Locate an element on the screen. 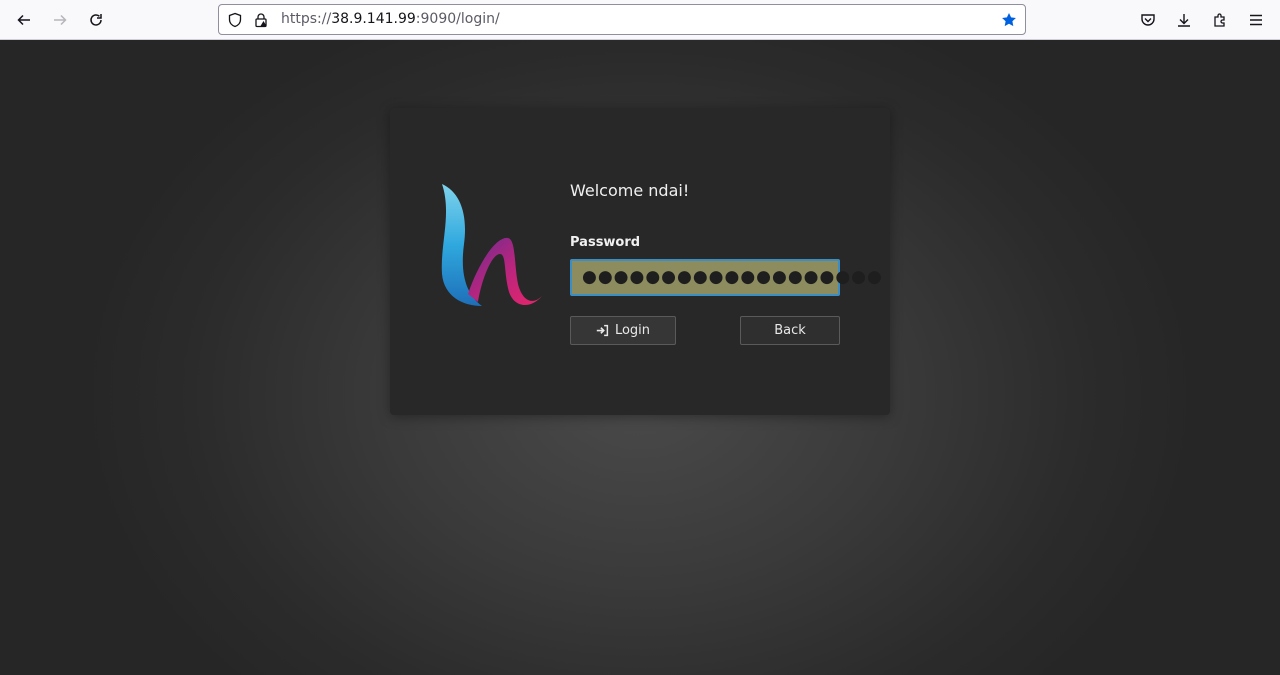 This screenshot has height=675, width=1280. pocket-icon is located at coordinates (1148, 20).